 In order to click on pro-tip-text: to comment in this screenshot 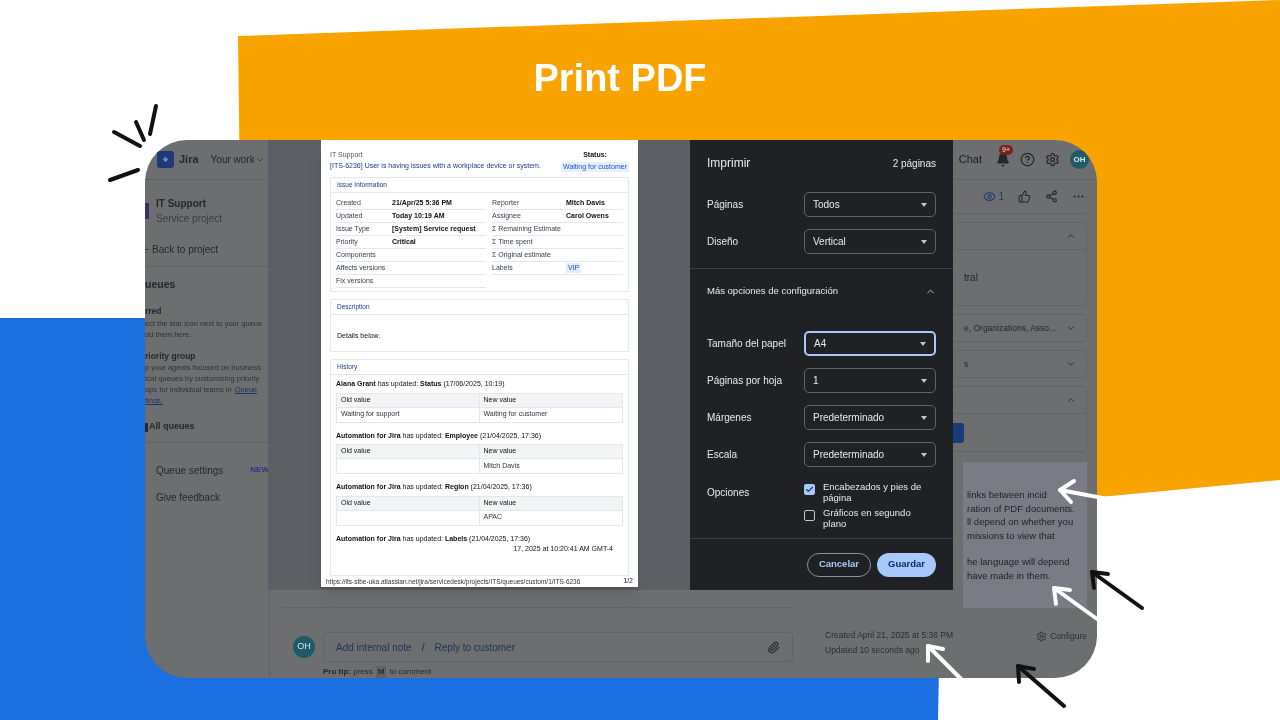, I will do `click(410, 672)`.